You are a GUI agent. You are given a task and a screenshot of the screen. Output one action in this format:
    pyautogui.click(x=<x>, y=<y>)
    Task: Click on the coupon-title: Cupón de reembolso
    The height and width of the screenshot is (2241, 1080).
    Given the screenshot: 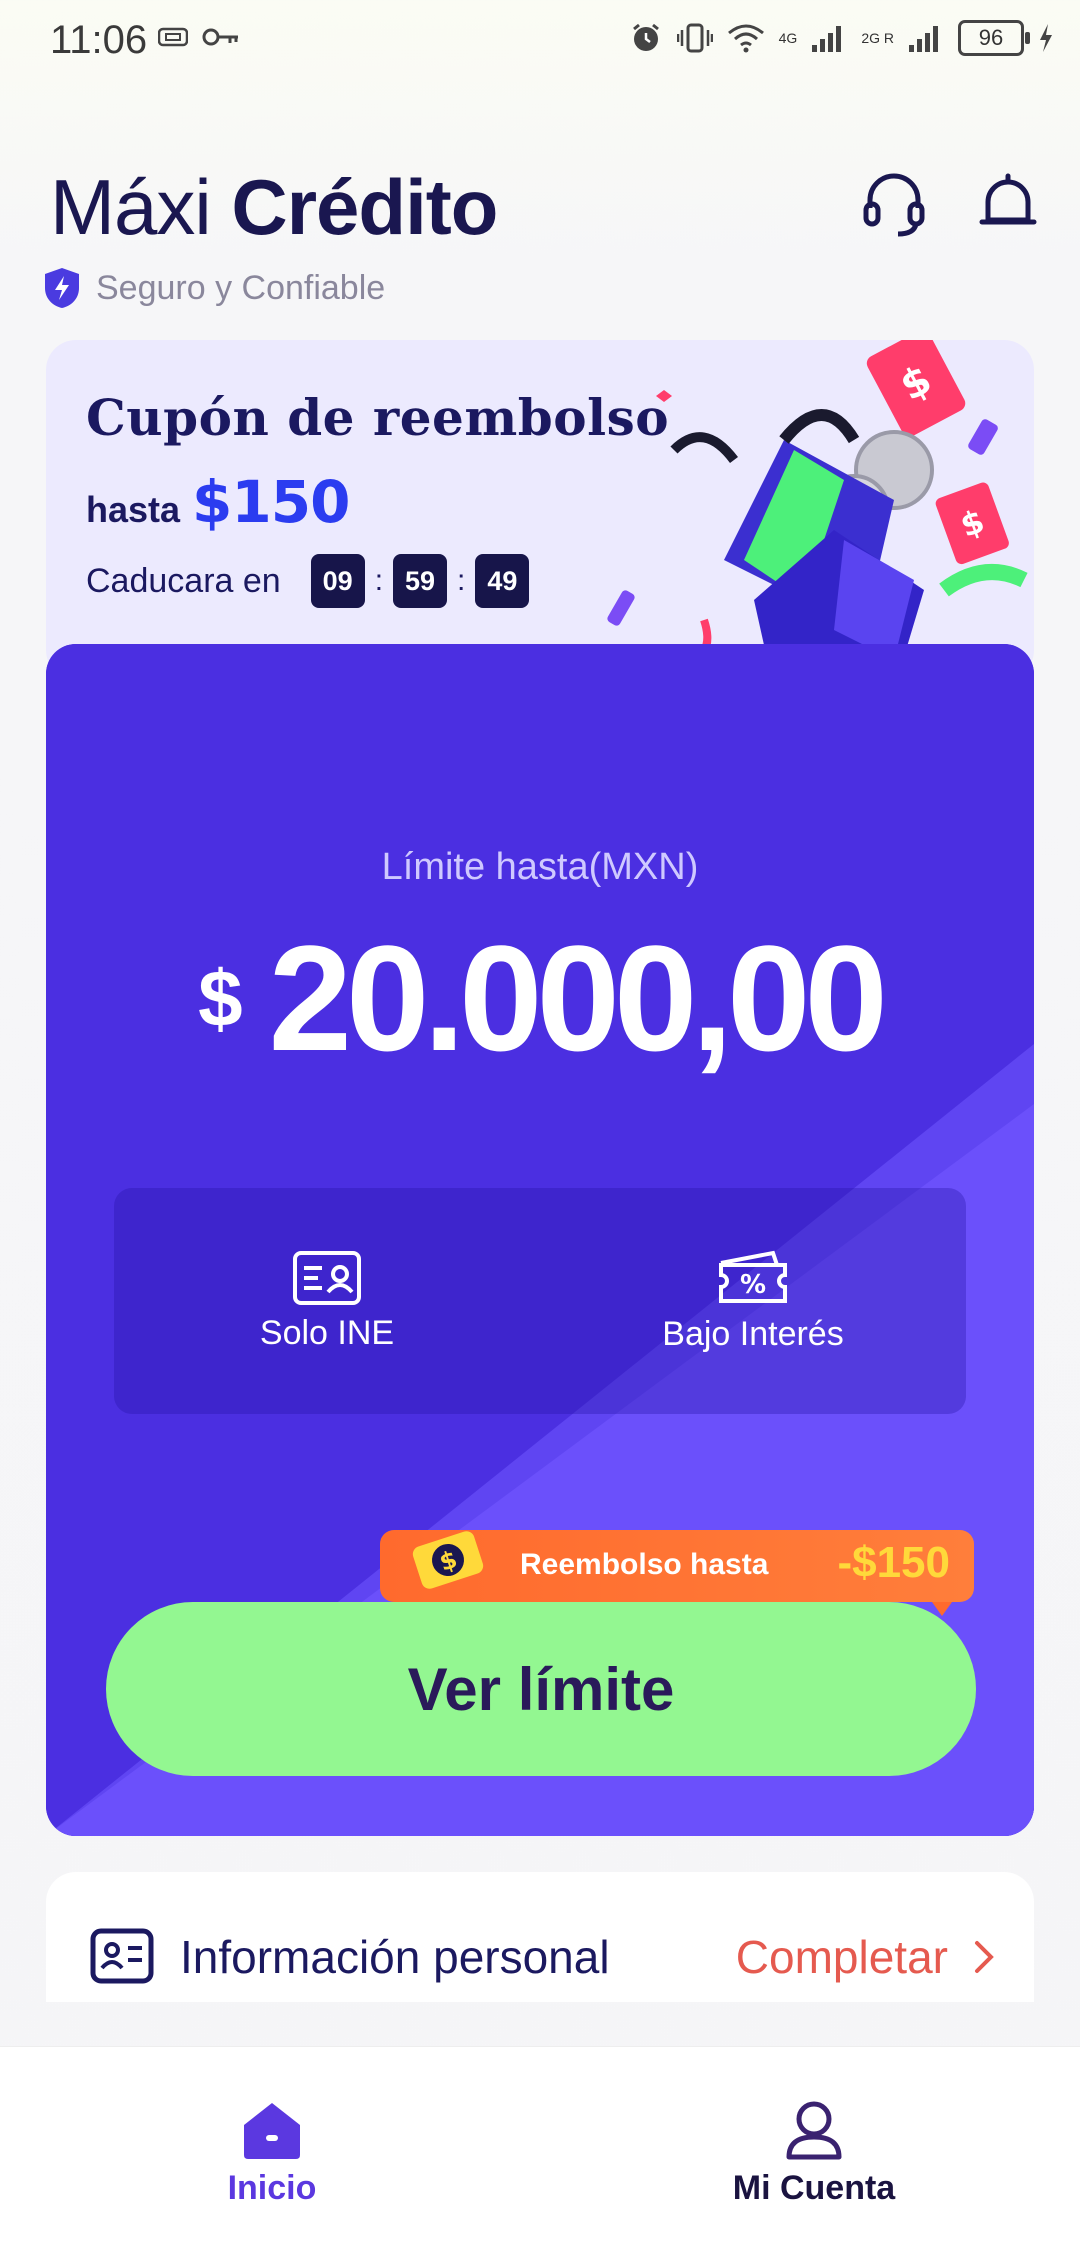 What is the action you would take?
    pyautogui.click(x=378, y=417)
    